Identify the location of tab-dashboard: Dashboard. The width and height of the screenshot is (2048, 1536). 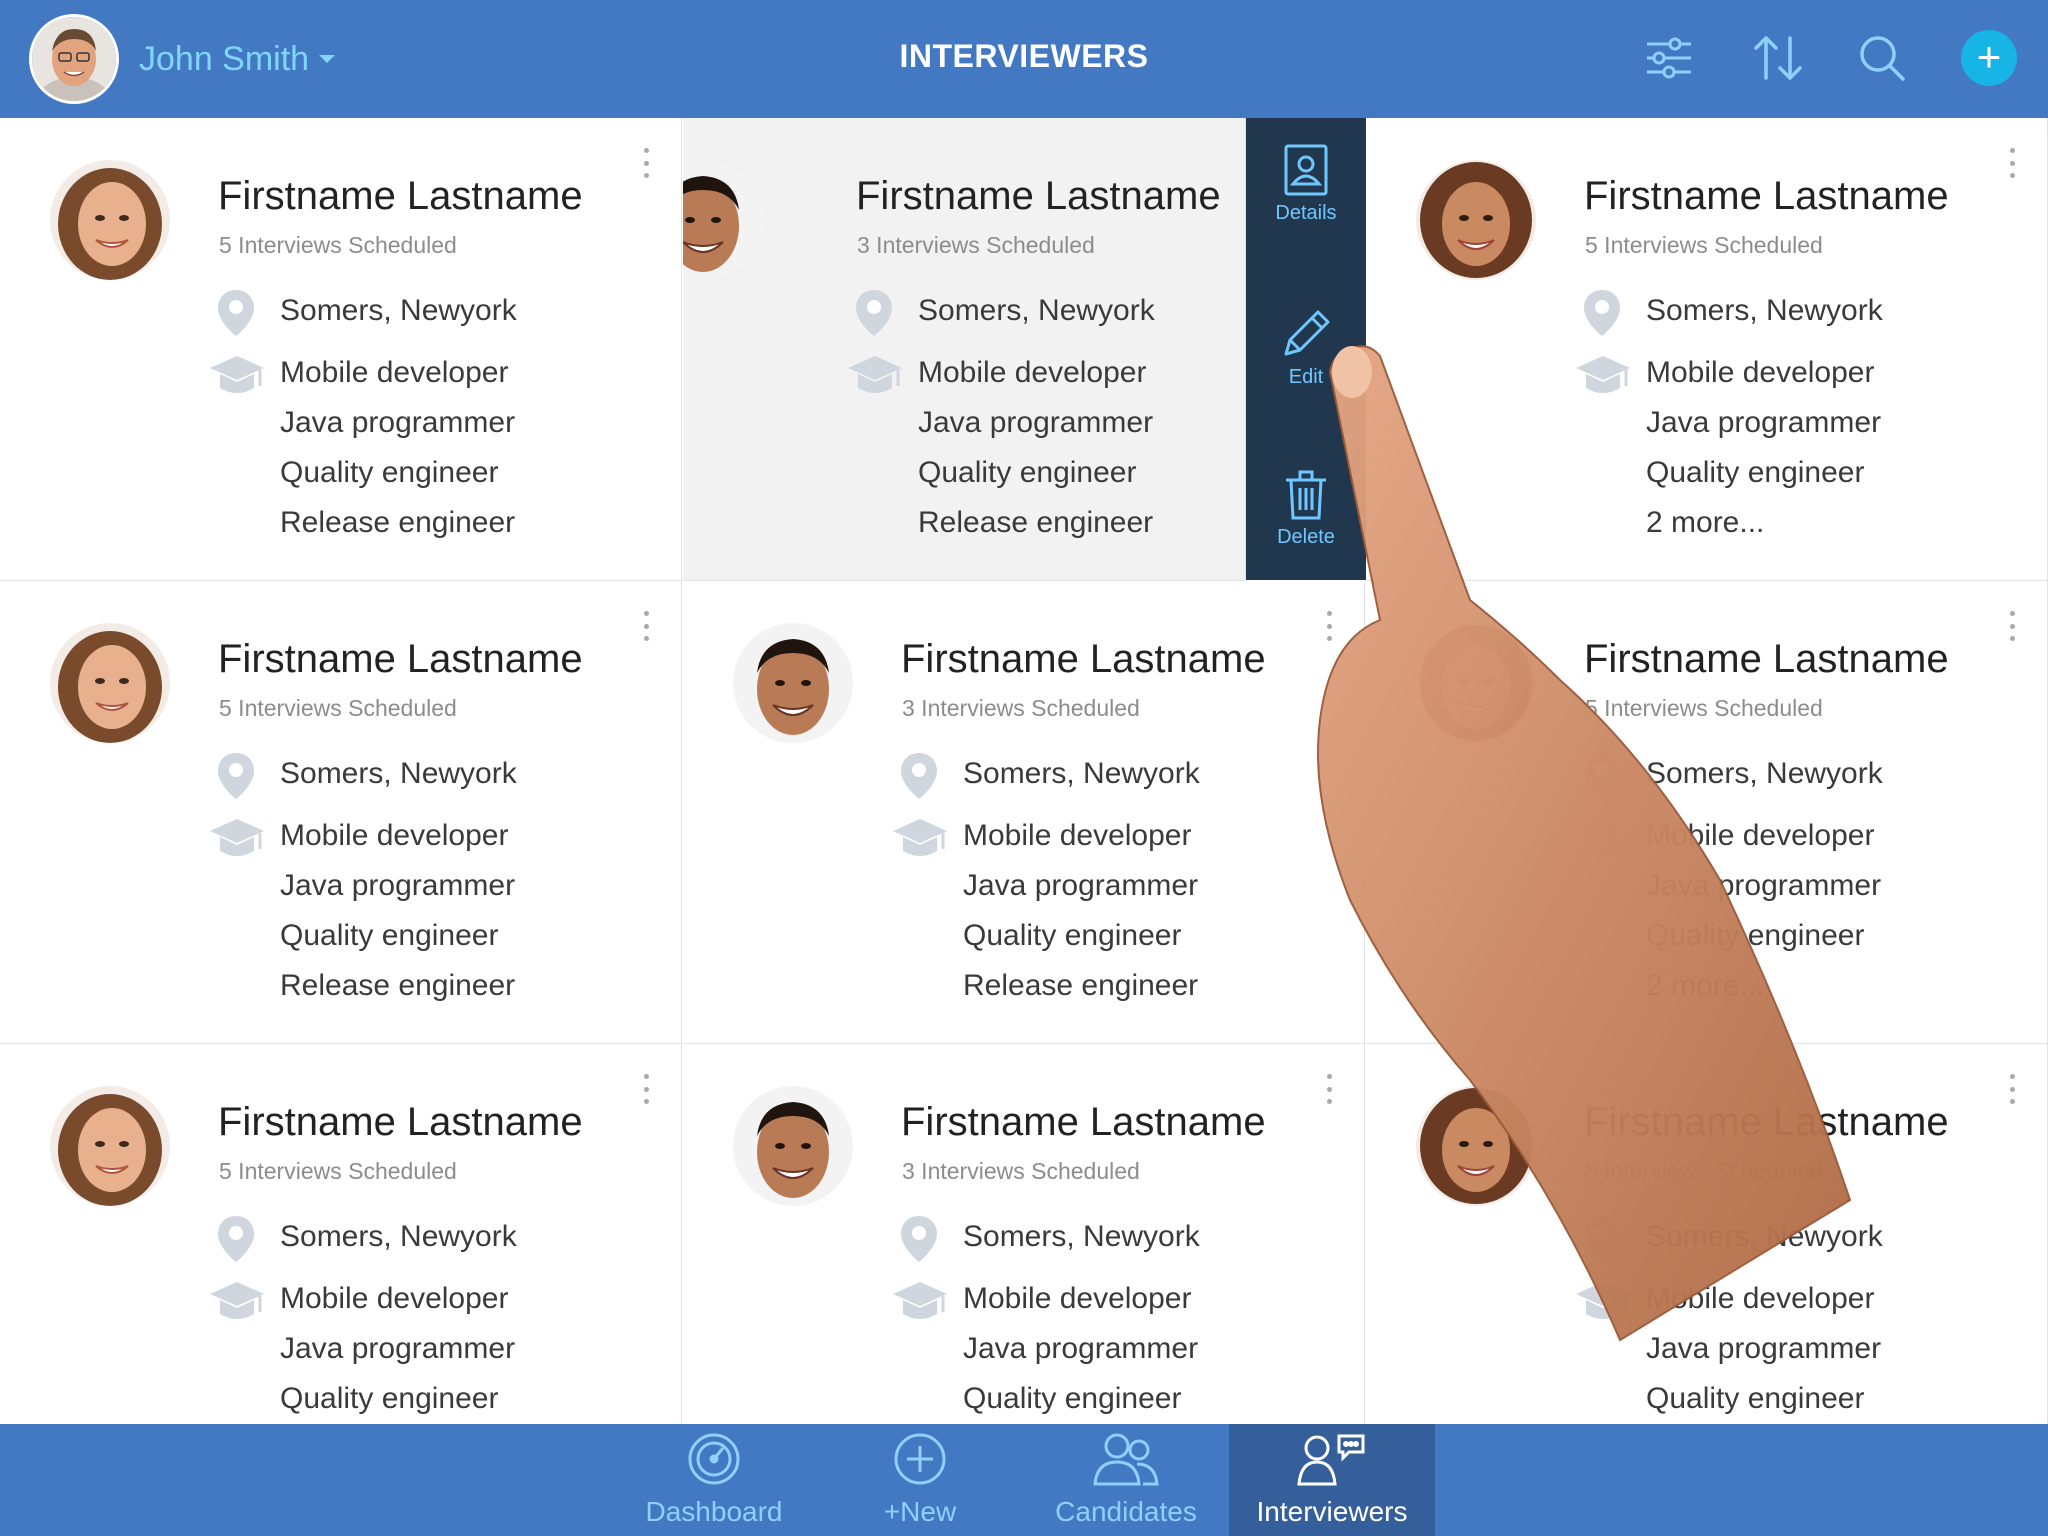
(714, 1480).